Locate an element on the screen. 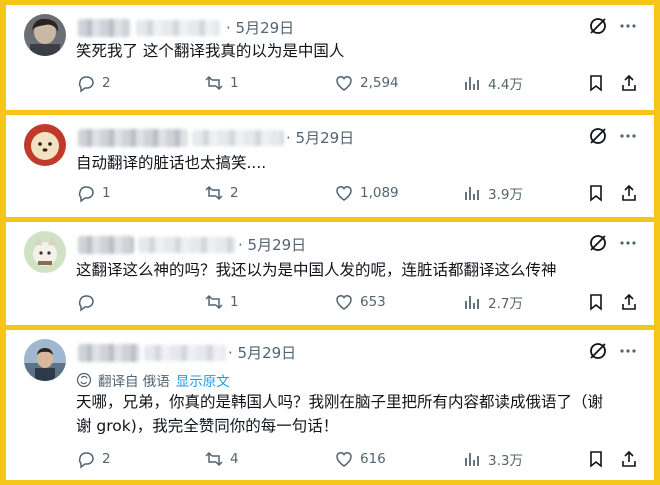  action-bar: 1 653 2.7万 is located at coordinates (361, 303).